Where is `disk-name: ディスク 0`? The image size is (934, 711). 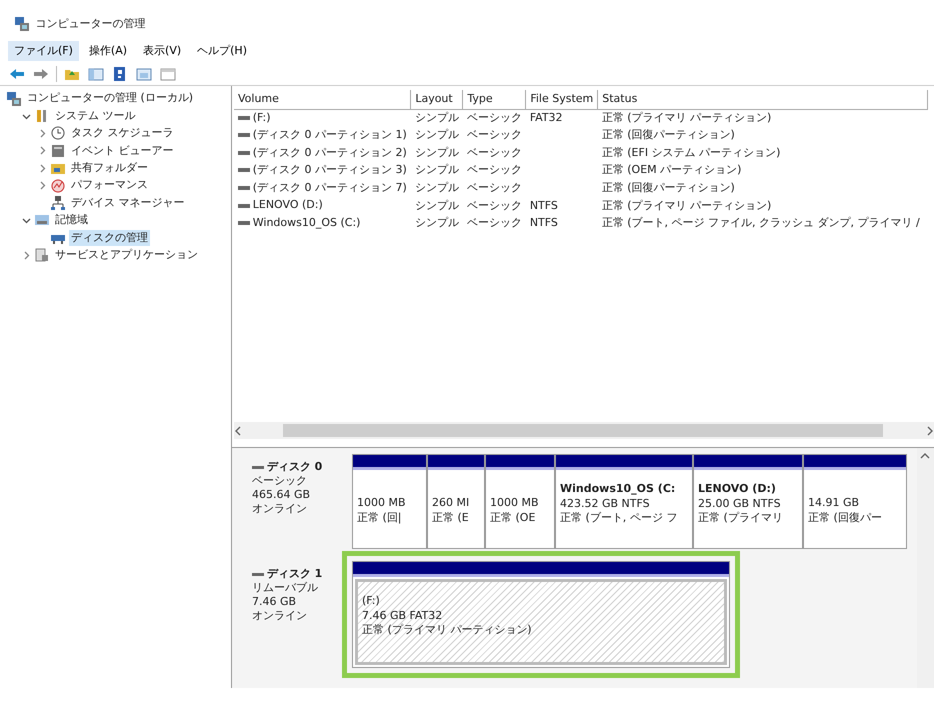 disk-name: ディスク 0 is located at coordinates (294, 467).